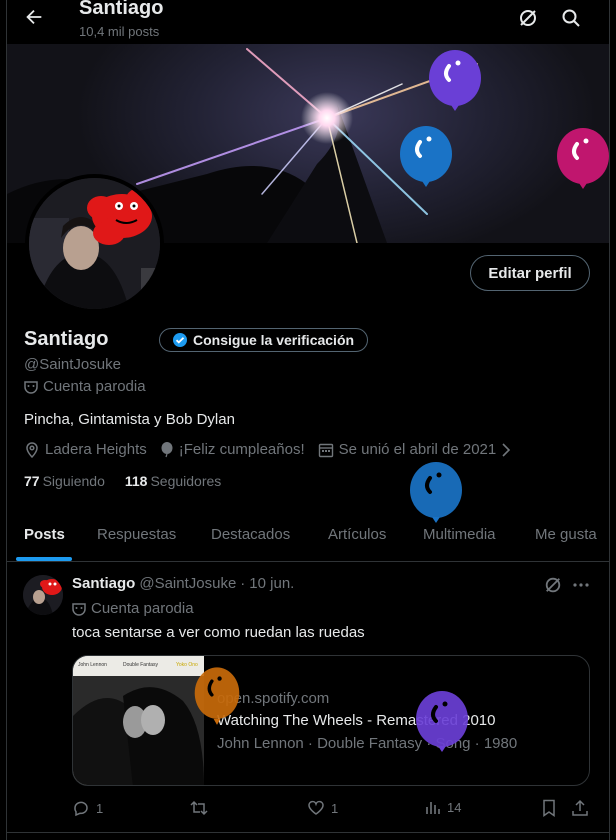 The height and width of the screenshot is (840, 616). What do you see at coordinates (34, 17) in the screenshot?
I see `arrow-left-icon` at bounding box center [34, 17].